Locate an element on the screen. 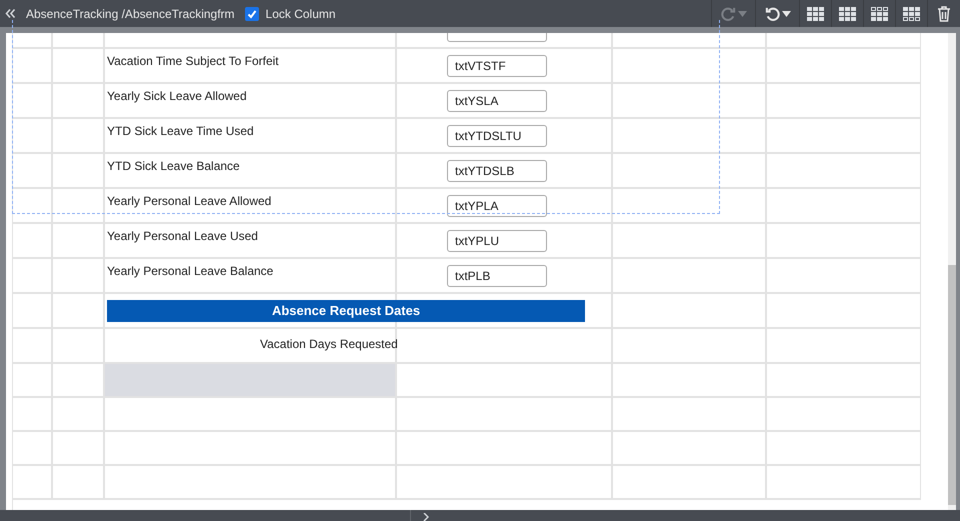 The height and width of the screenshot is (521, 960). field-label: YTD Sick Leave Time Used is located at coordinates (180, 131).